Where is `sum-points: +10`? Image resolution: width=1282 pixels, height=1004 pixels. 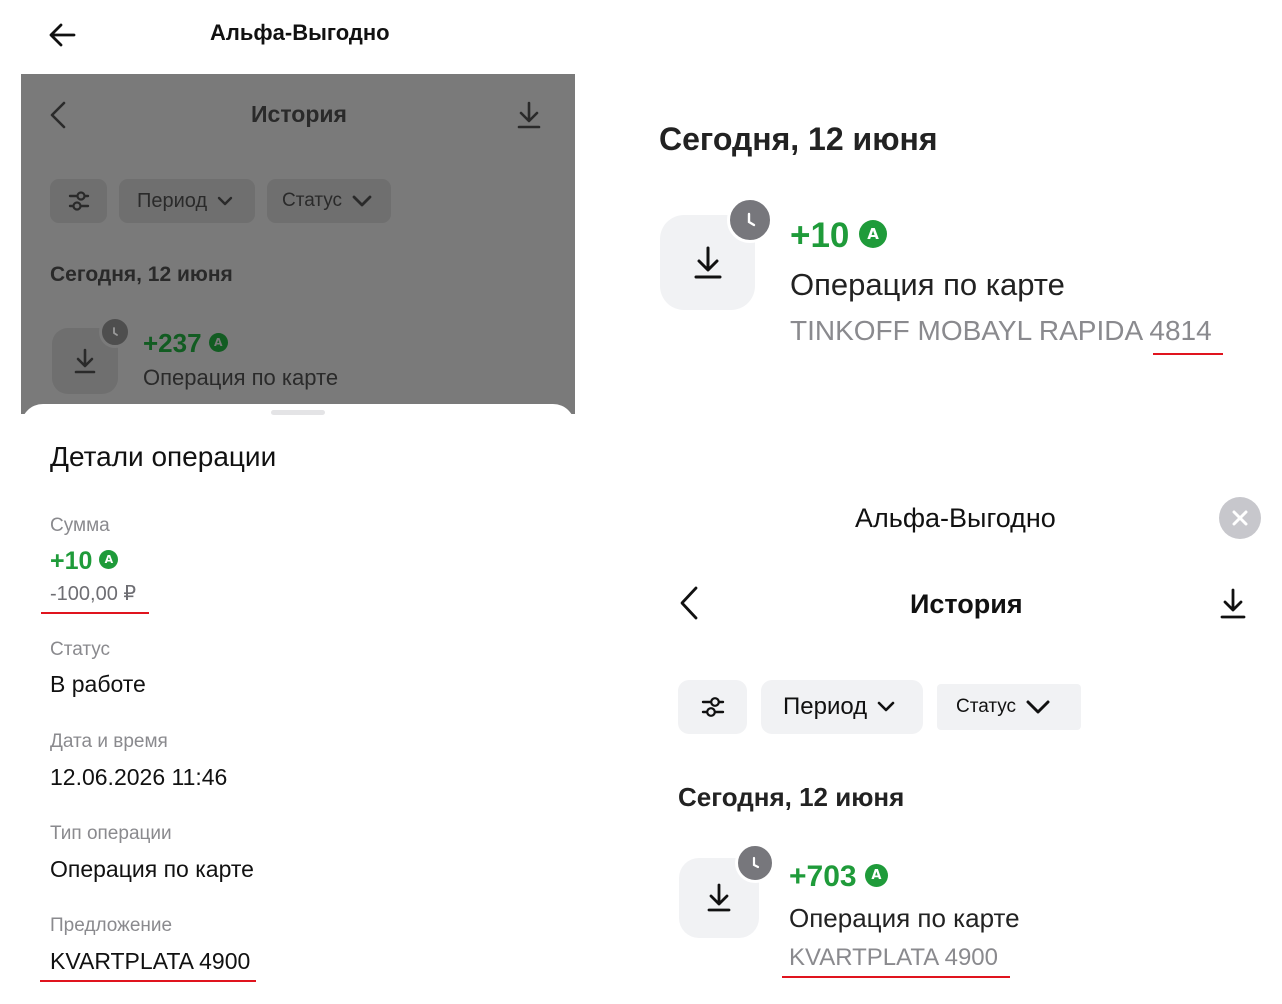
sum-points: +10 is located at coordinates (71, 561).